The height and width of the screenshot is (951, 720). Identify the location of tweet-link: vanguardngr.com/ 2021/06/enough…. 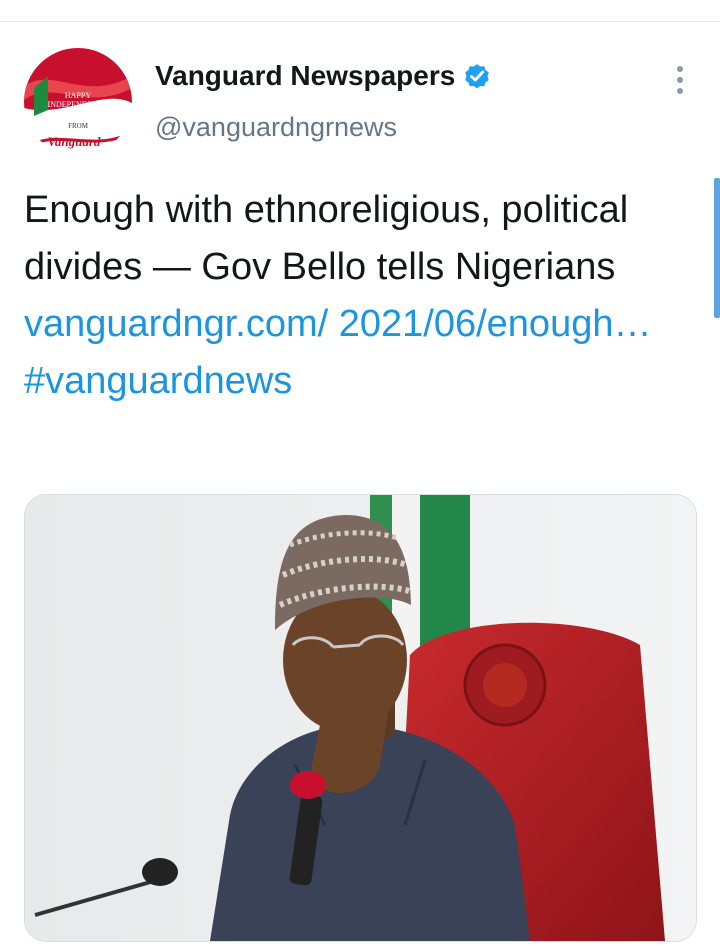
(337, 324).